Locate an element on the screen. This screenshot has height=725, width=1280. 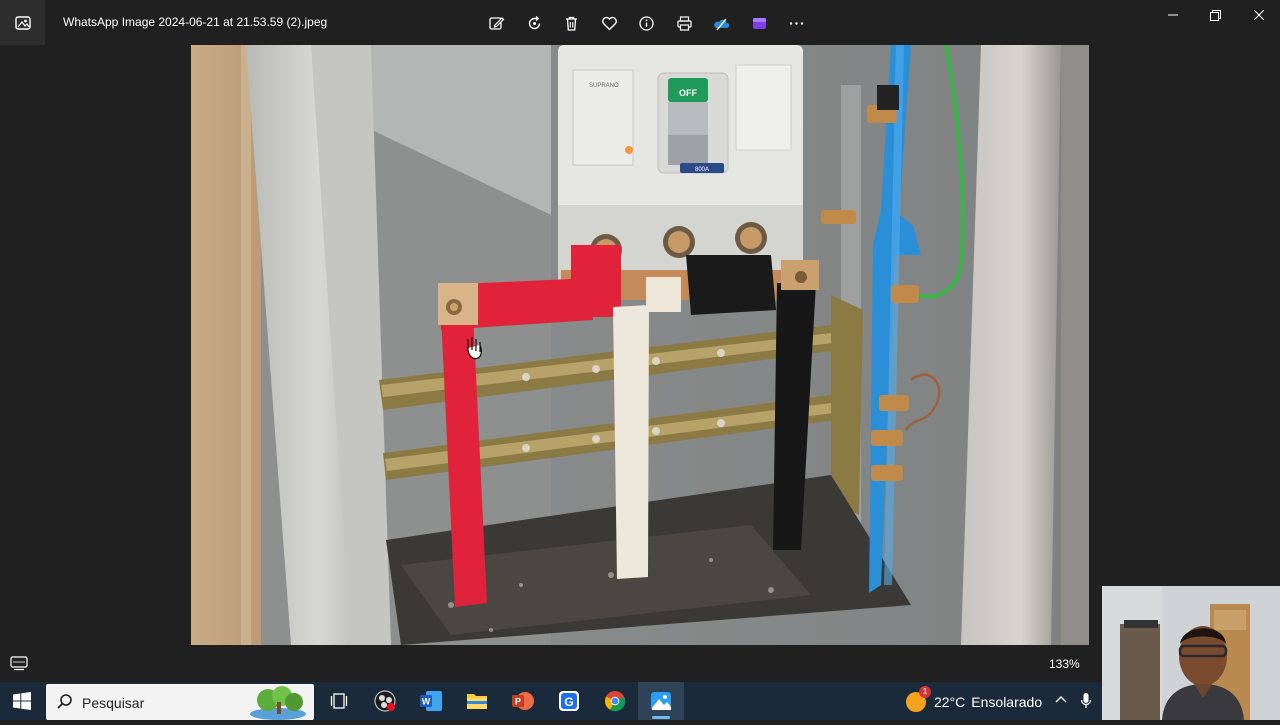
file-explorer-icon is located at coordinates (477, 701).